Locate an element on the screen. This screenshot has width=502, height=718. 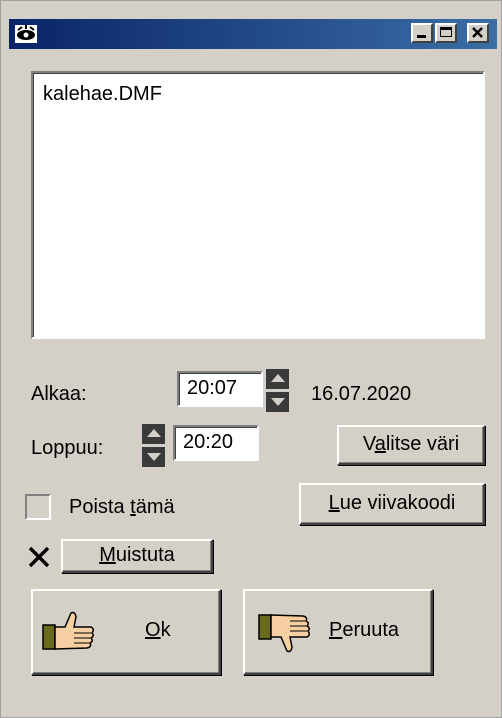
choose-color-button: Valitse väri is located at coordinates (411, 445).